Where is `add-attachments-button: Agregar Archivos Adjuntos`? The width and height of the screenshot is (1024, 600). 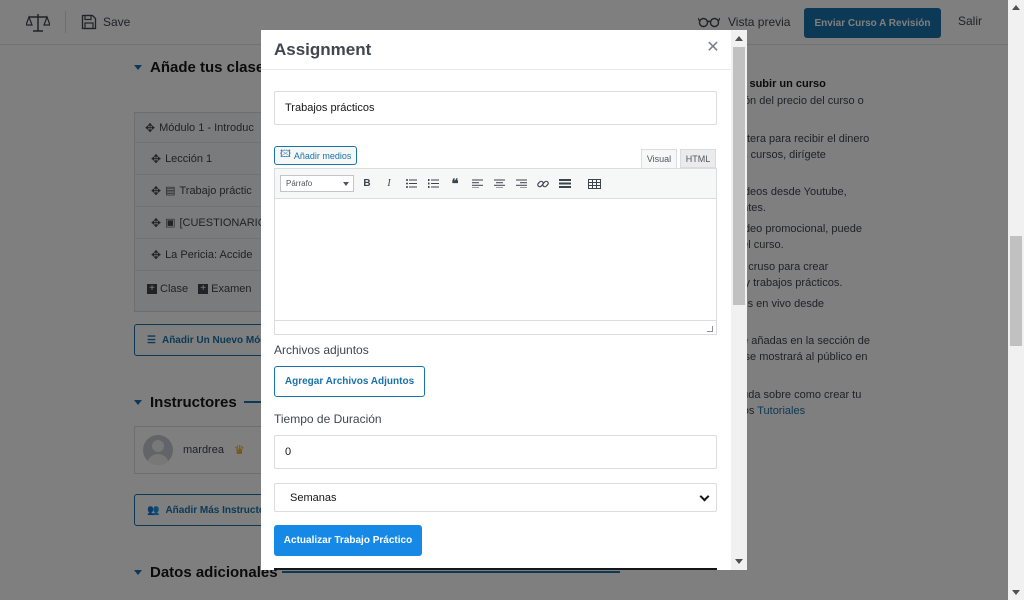 add-attachments-button: Agregar Archivos Adjuntos is located at coordinates (349, 381).